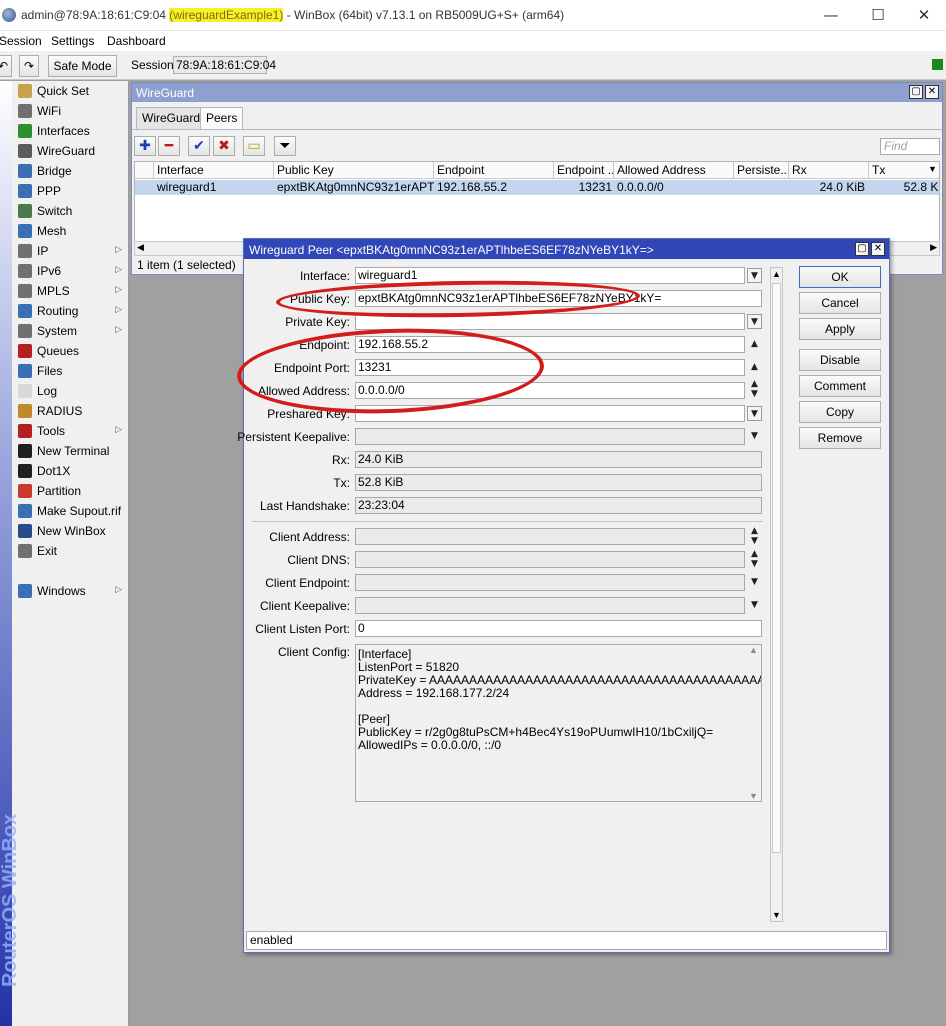 The height and width of the screenshot is (1026, 946). Describe the element at coordinates (145, 146) in the screenshot. I see `add-peer-button: ✚` at that location.